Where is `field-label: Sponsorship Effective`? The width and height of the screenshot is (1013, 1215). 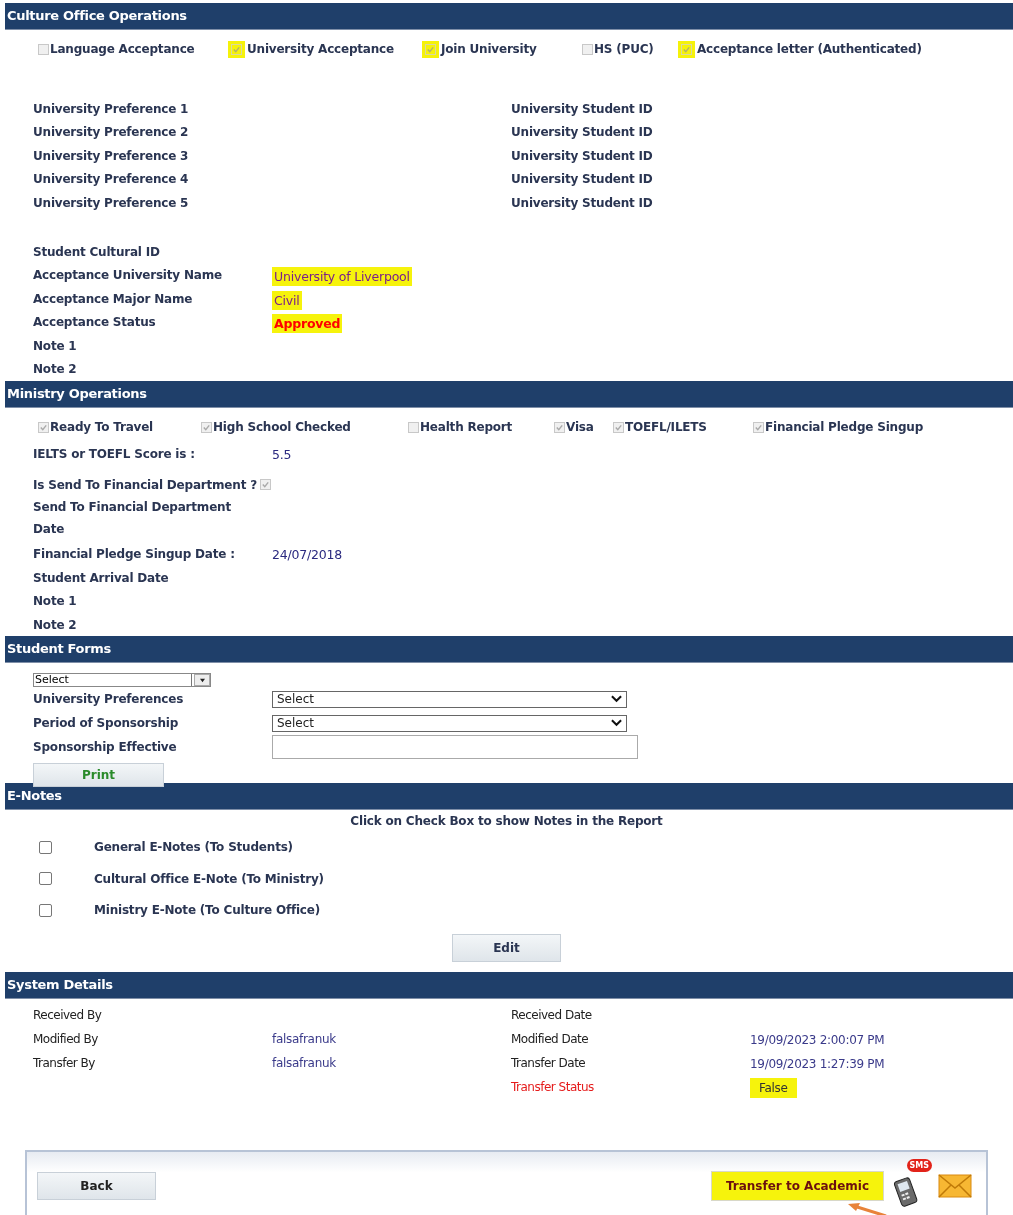 field-label: Sponsorship Effective is located at coordinates (105, 747).